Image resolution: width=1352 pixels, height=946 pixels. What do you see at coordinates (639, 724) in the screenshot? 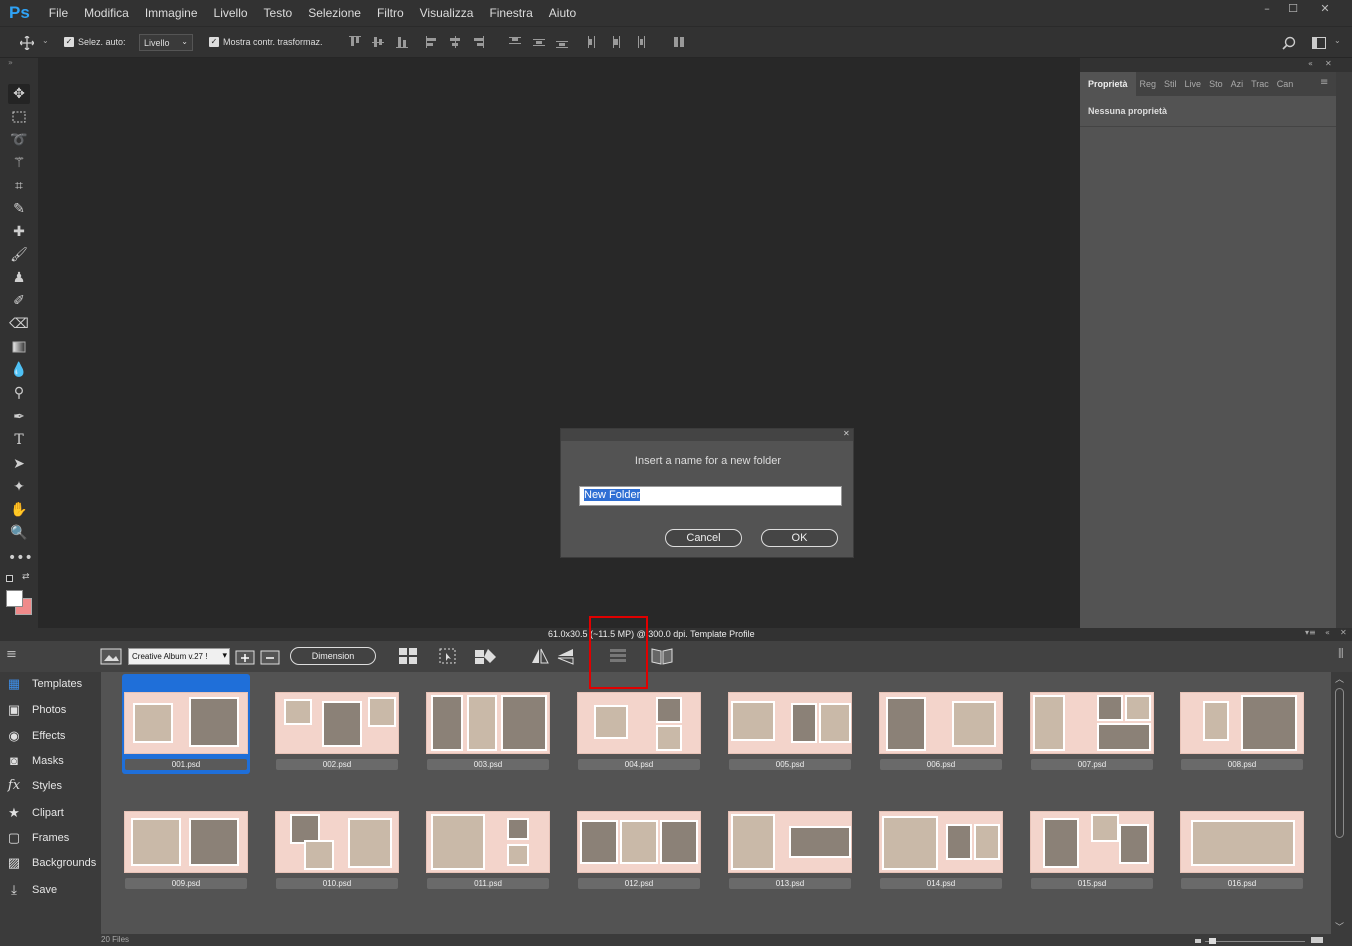
I see `template-thumbnail: 004.psd` at bounding box center [639, 724].